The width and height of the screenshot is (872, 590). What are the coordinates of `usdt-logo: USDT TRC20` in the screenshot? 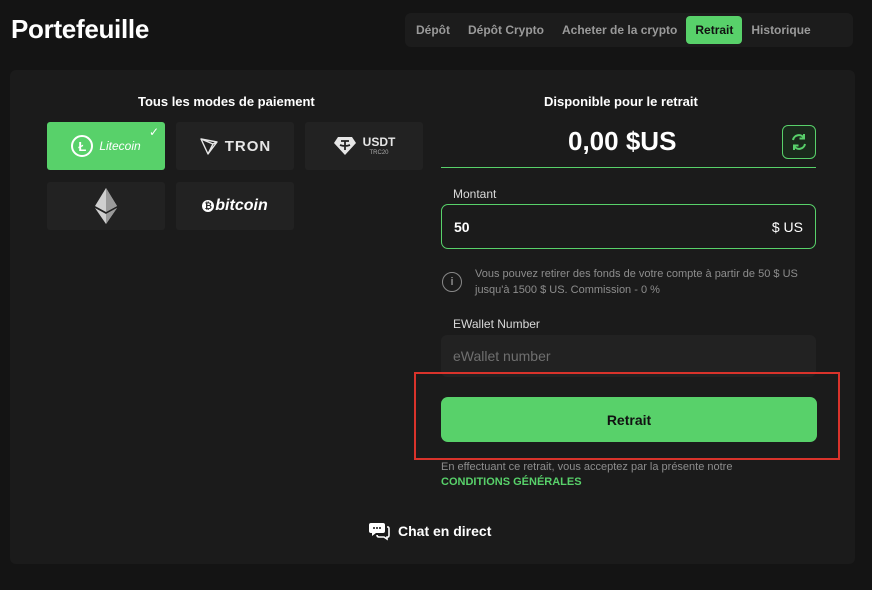 It's located at (364, 145).